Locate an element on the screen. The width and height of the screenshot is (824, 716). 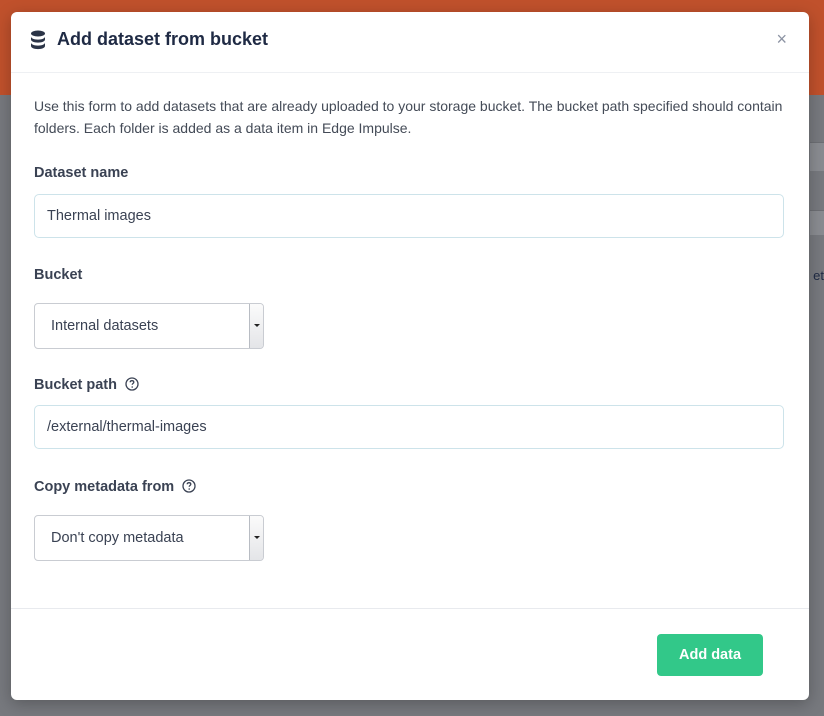
background-text: et is located at coordinates (818, 275).